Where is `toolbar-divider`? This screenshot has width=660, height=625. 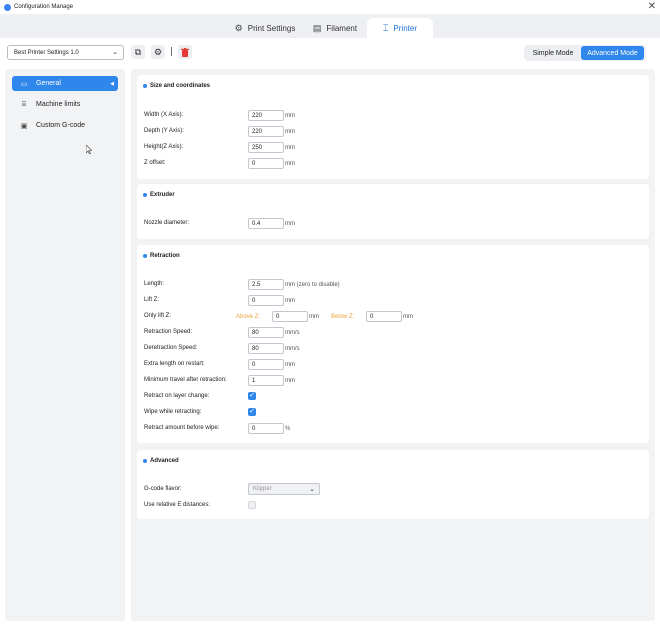 toolbar-divider is located at coordinates (171, 51).